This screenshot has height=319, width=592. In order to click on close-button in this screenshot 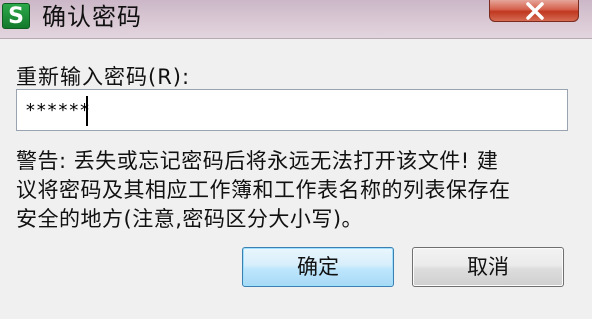, I will do `click(534, 11)`.